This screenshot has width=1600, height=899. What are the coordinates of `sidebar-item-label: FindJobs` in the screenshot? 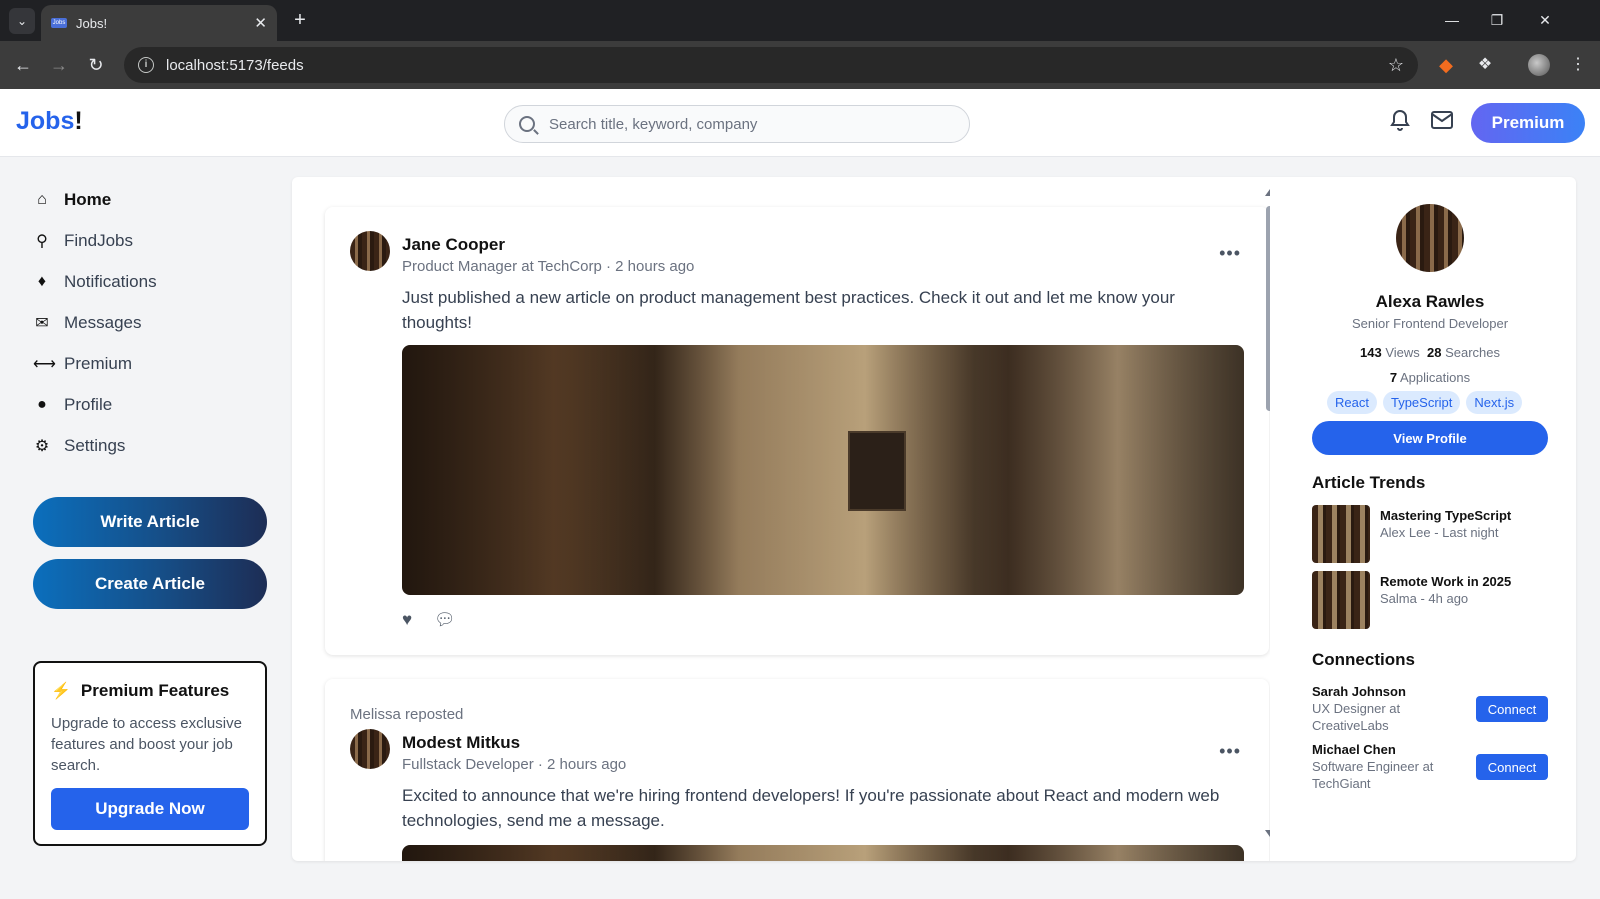 It's located at (98, 240).